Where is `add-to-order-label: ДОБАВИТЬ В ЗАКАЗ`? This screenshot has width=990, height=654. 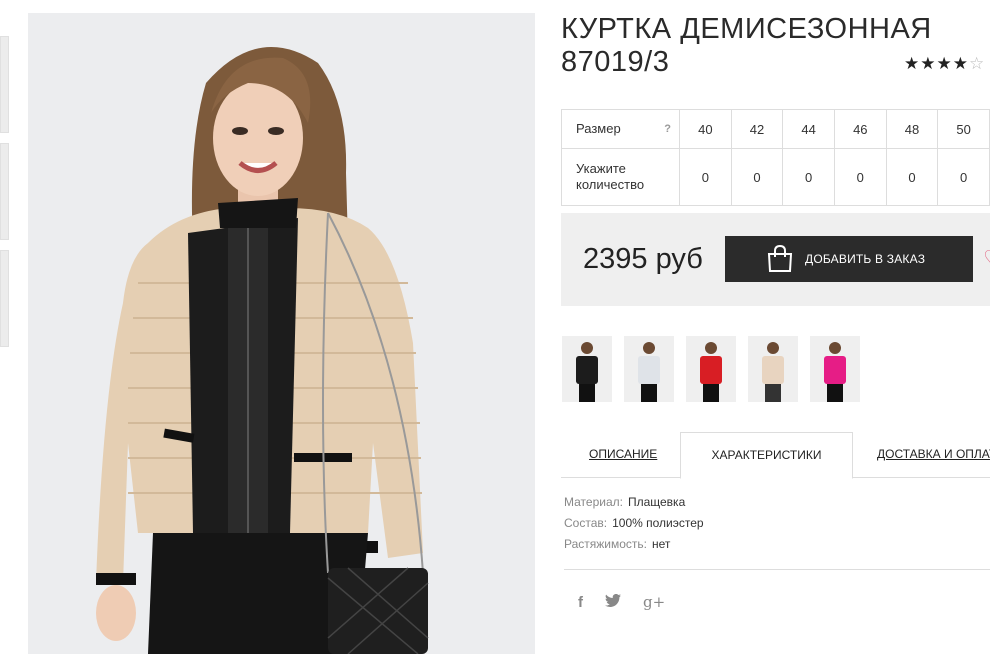
add-to-order-label: ДОБАВИТЬ В ЗАКАЗ is located at coordinates (865, 259).